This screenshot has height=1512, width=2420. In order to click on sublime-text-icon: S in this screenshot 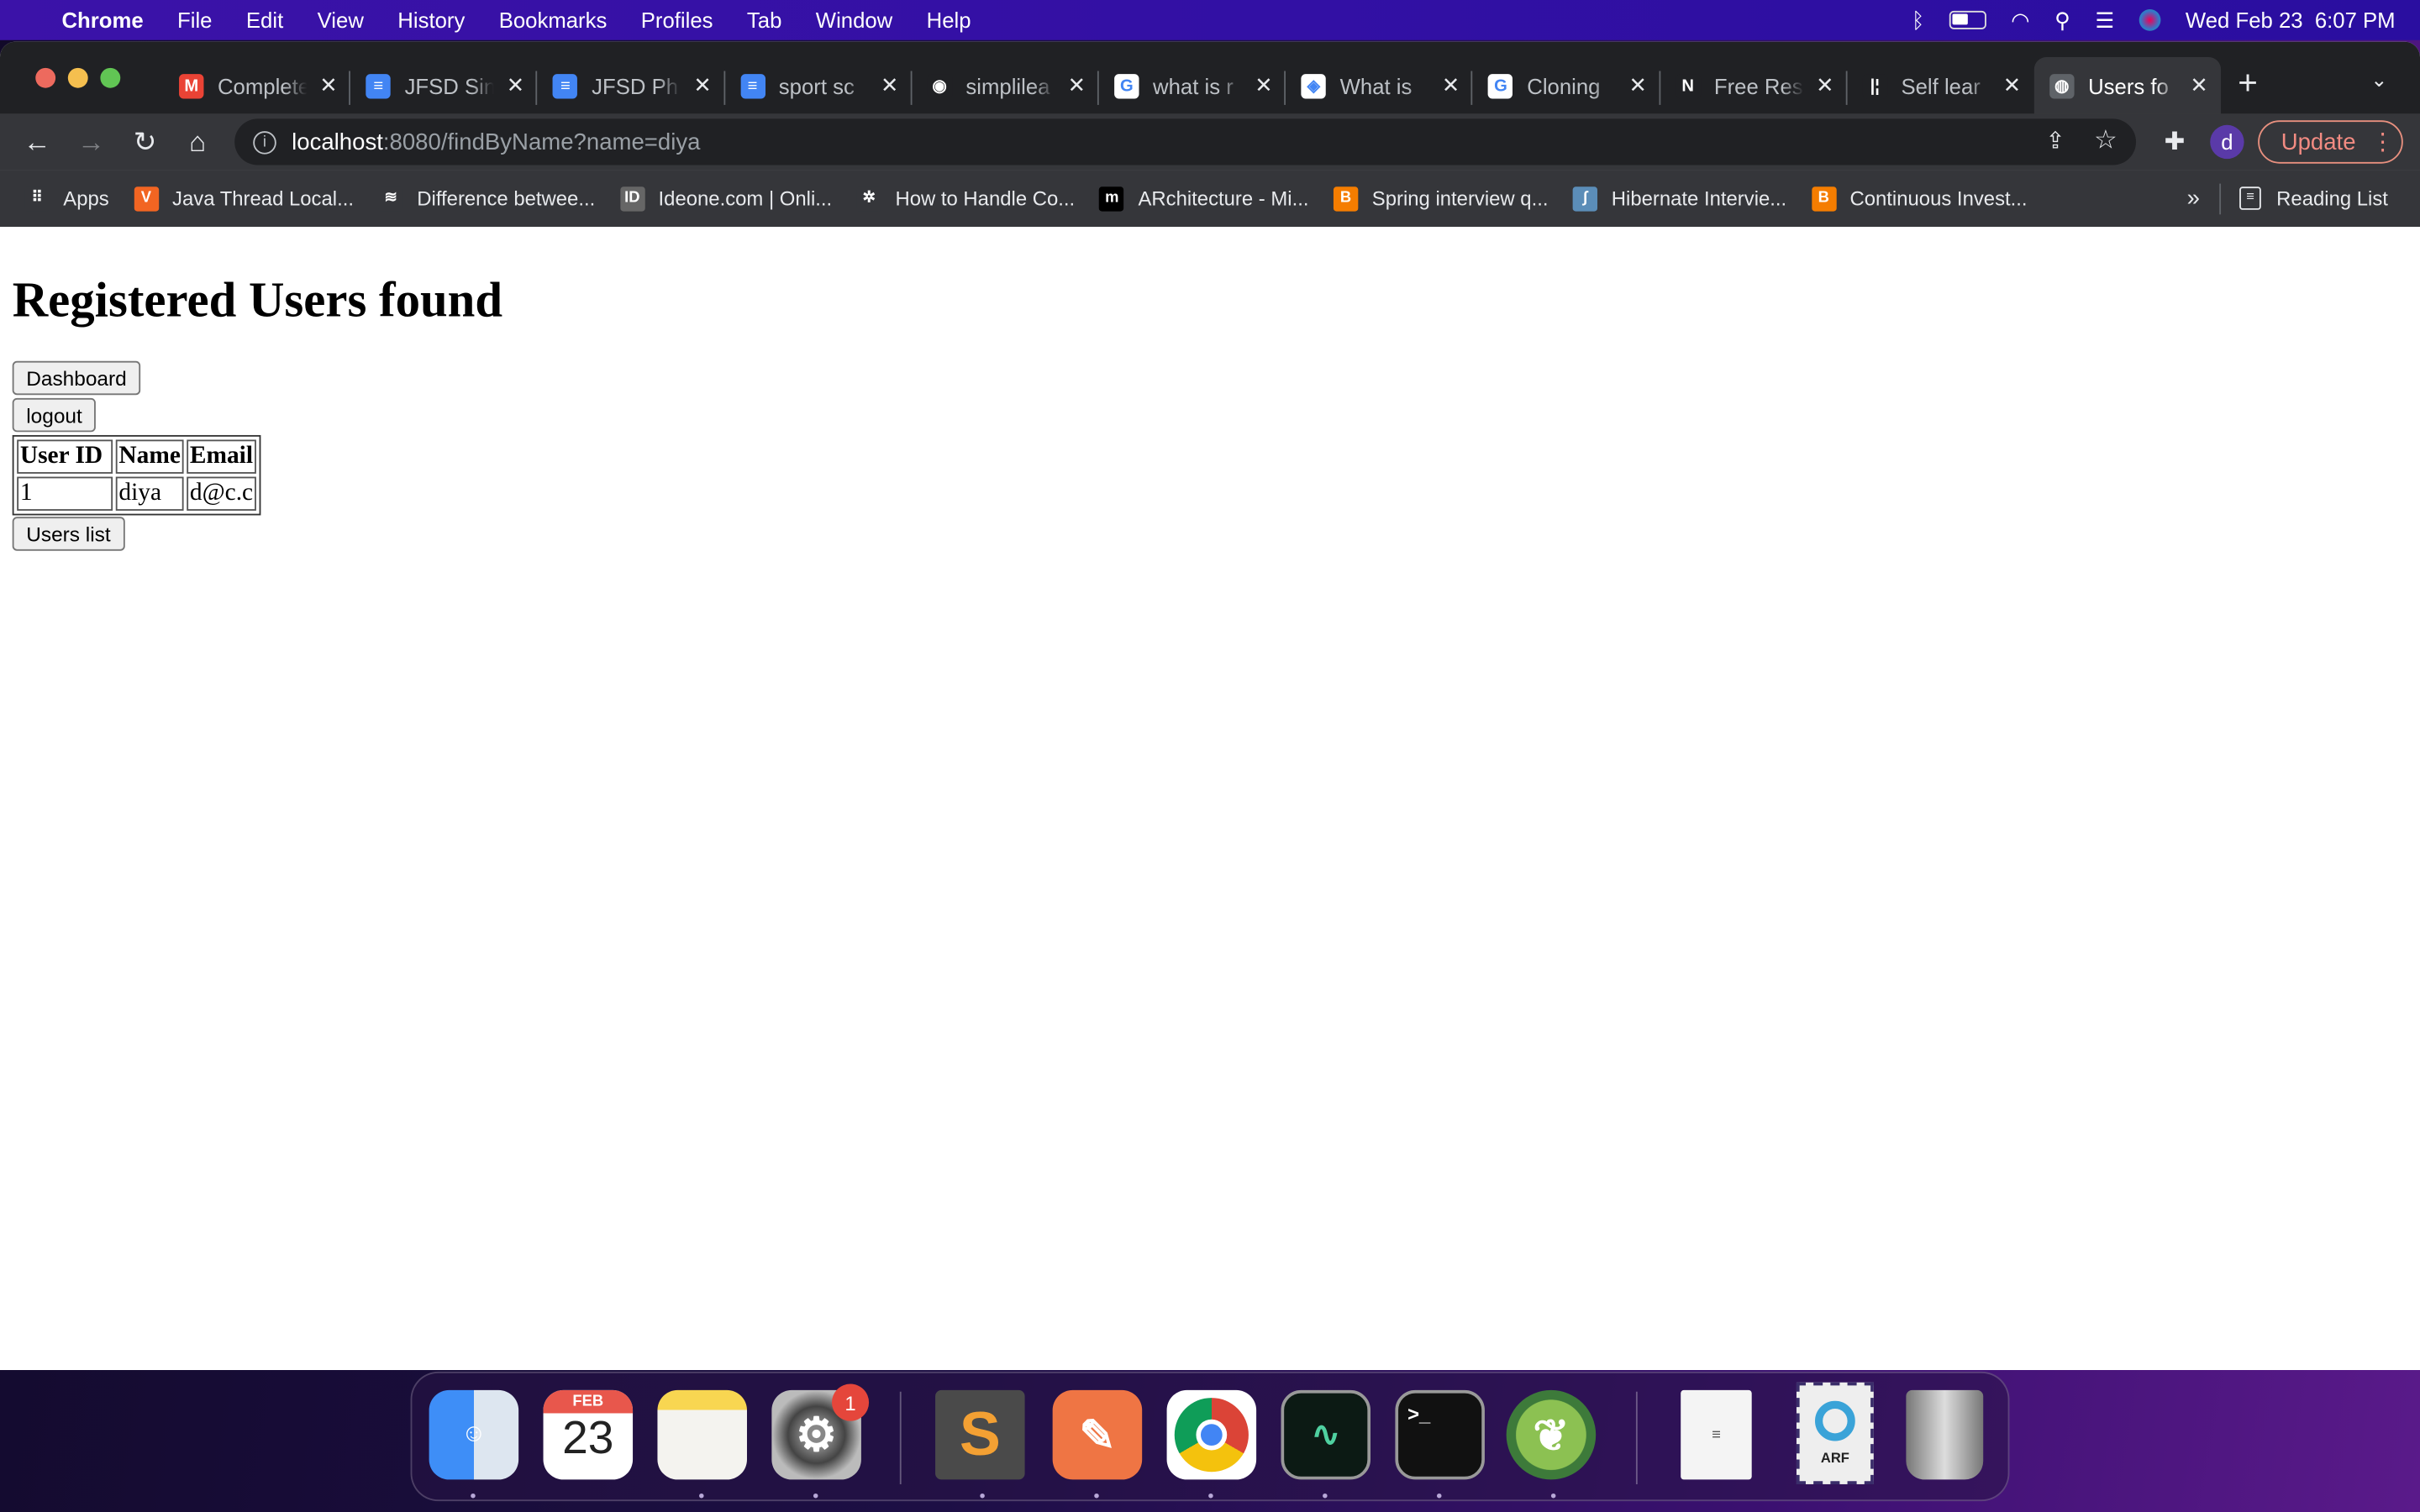, I will do `click(980, 1434)`.